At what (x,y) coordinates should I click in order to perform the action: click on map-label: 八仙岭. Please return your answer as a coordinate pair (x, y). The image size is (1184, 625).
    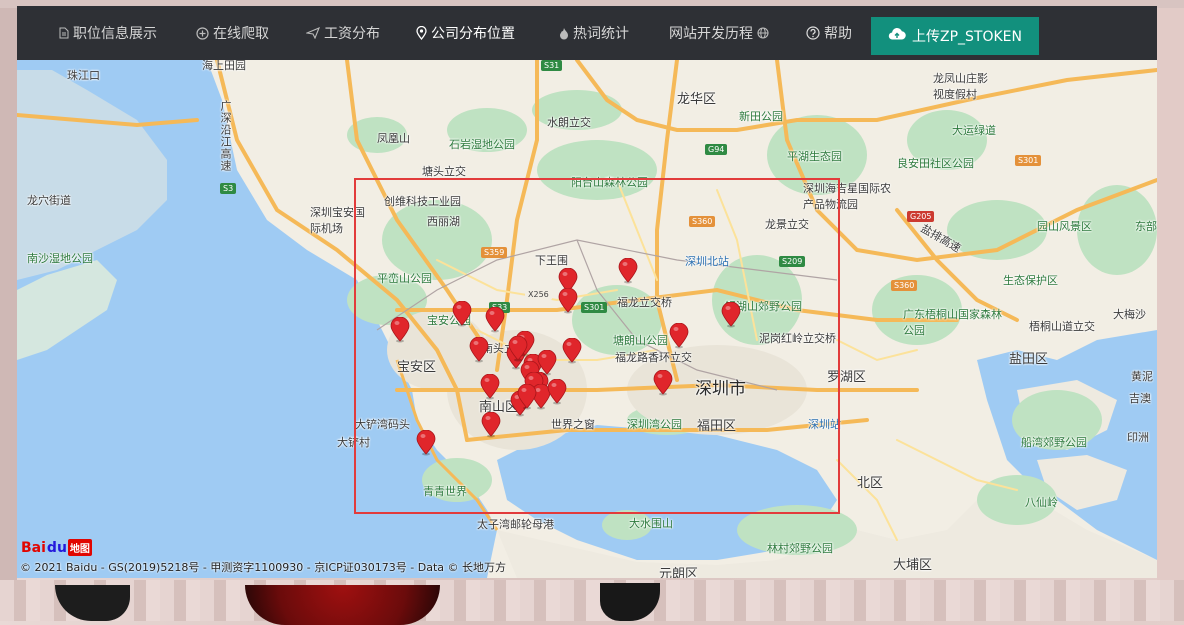
    Looking at the image, I should click on (1041, 502).